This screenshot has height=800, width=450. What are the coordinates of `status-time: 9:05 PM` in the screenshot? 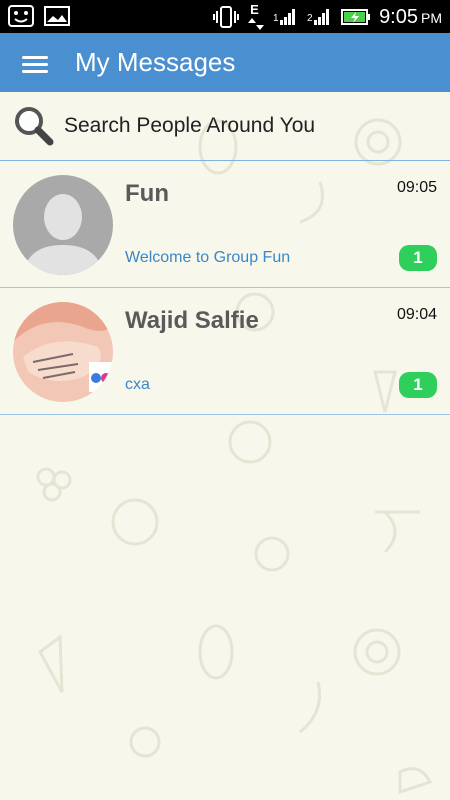 It's located at (410, 17).